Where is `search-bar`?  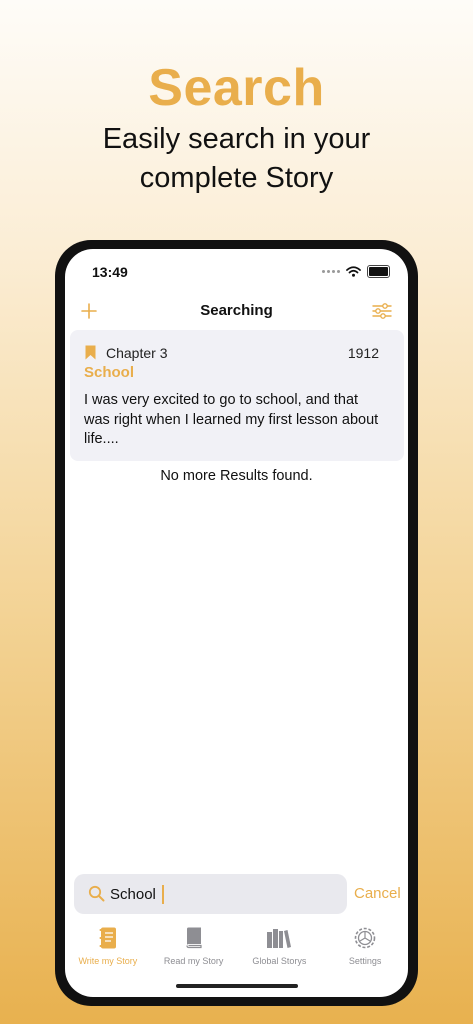 search-bar is located at coordinates (210, 894).